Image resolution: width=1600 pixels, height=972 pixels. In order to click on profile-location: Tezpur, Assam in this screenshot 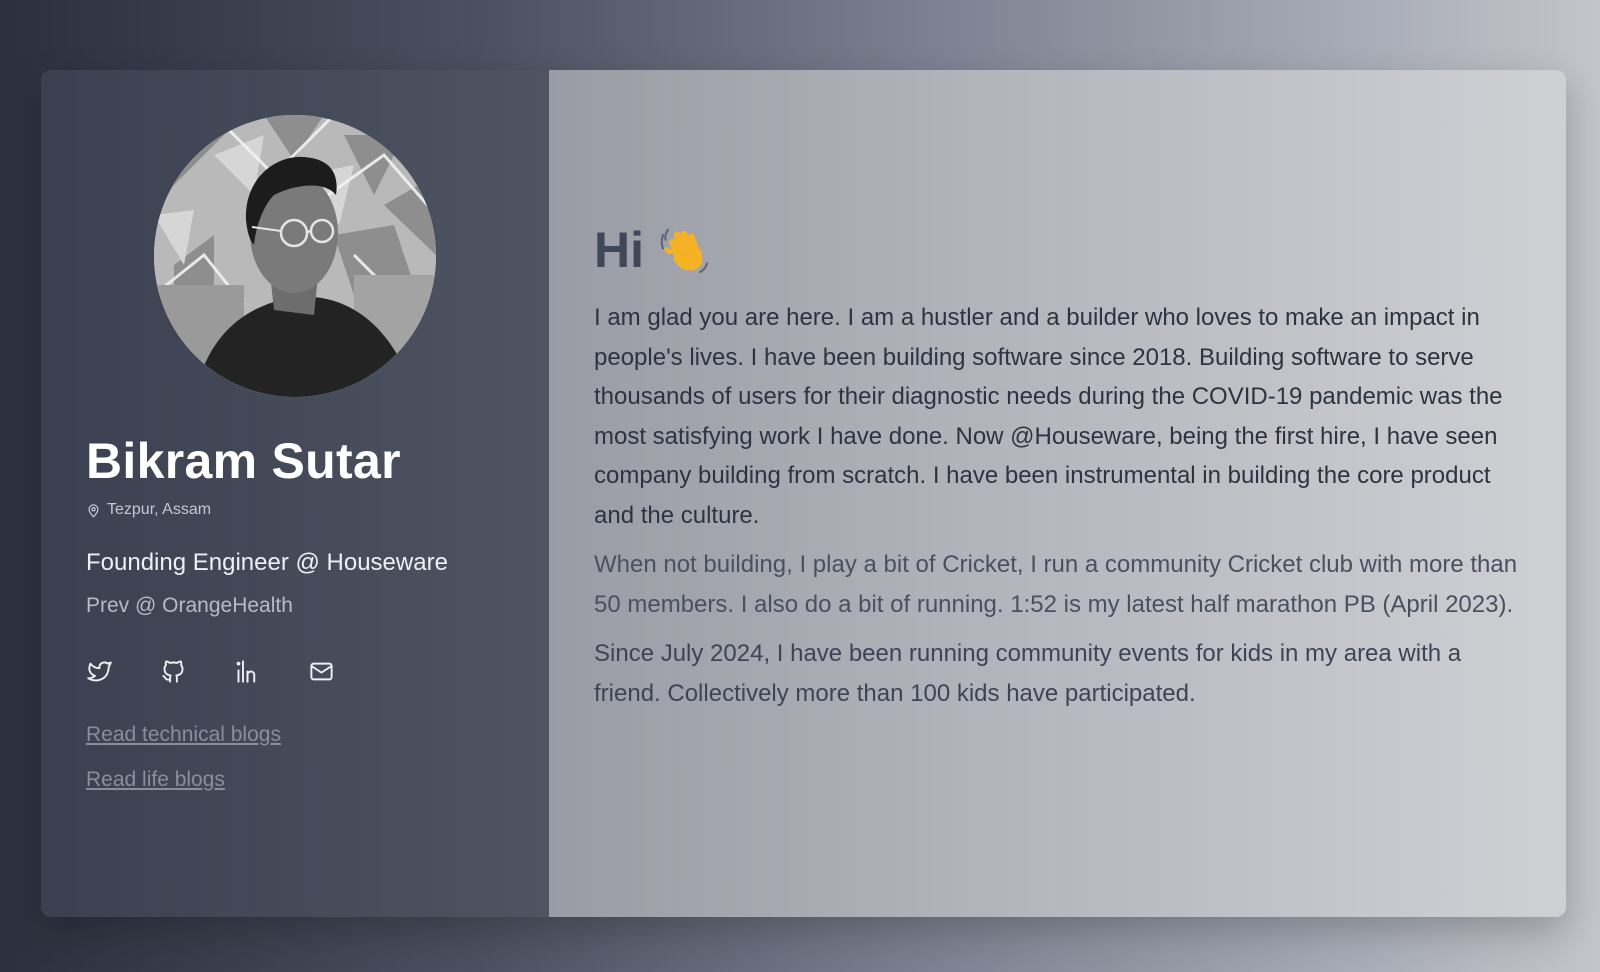, I will do `click(148, 510)`.